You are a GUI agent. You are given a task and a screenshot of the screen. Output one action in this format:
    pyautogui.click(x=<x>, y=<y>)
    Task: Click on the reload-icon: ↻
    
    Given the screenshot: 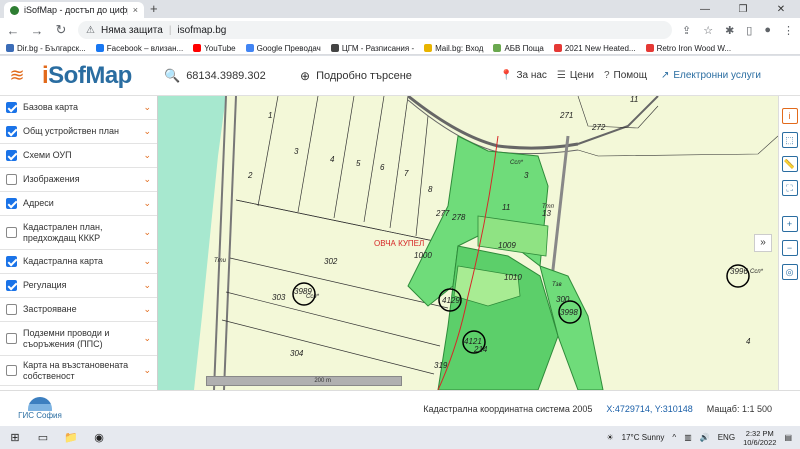 What is the action you would take?
    pyautogui.click(x=61, y=30)
    